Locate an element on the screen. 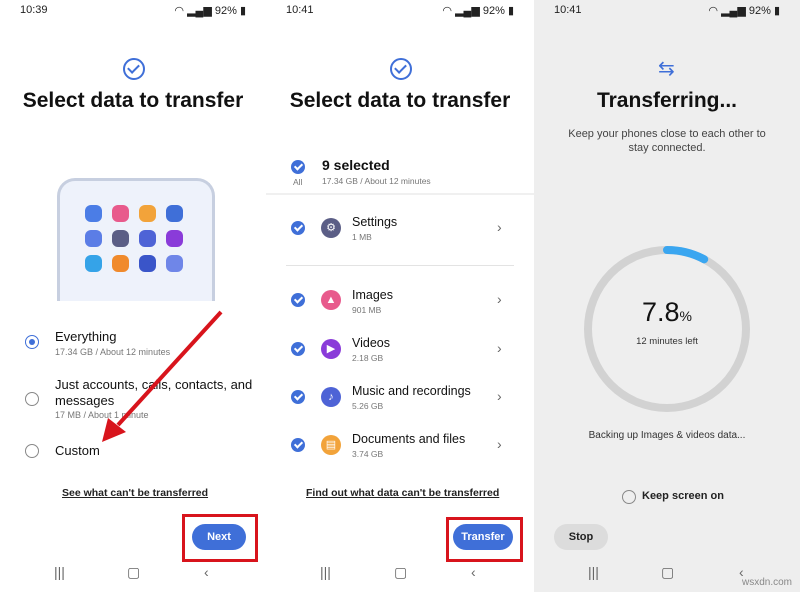 The width and height of the screenshot is (800, 592). progress-ring is located at coordinates (667, 329).